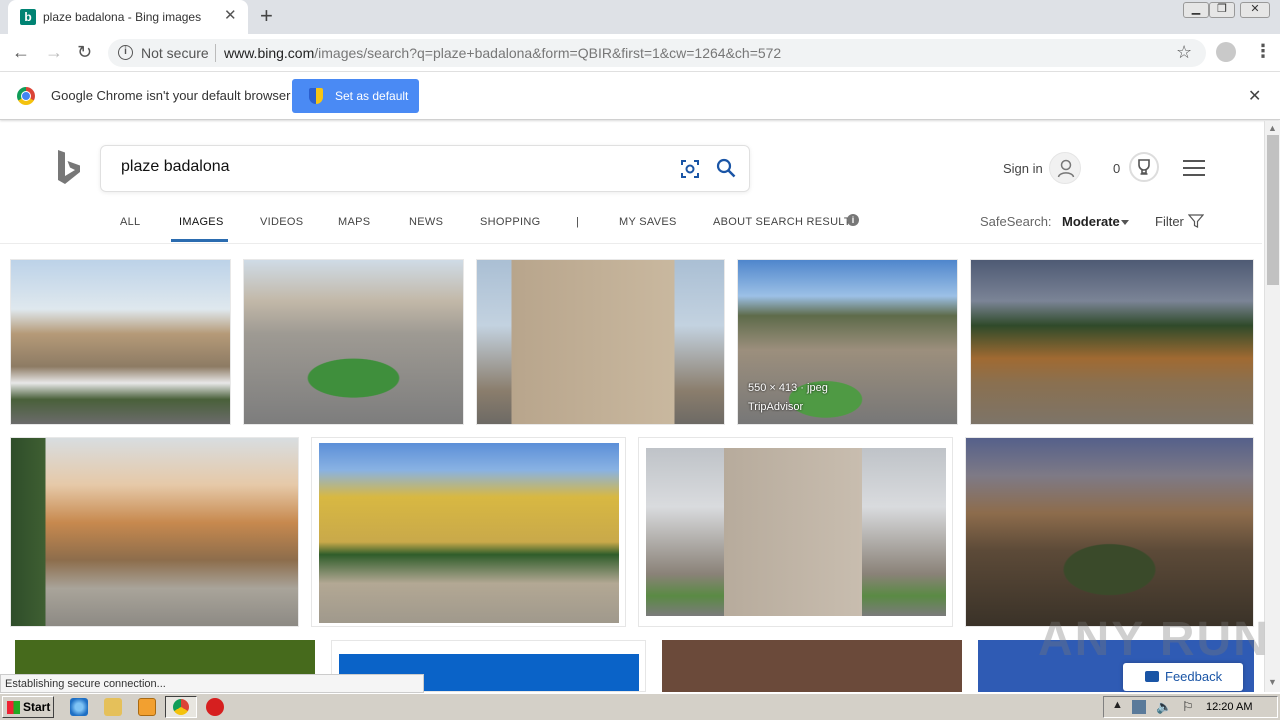 Image resolution: width=1280 pixels, height=720 pixels. I want to click on back-arrow-icon: ←, so click(21, 52).